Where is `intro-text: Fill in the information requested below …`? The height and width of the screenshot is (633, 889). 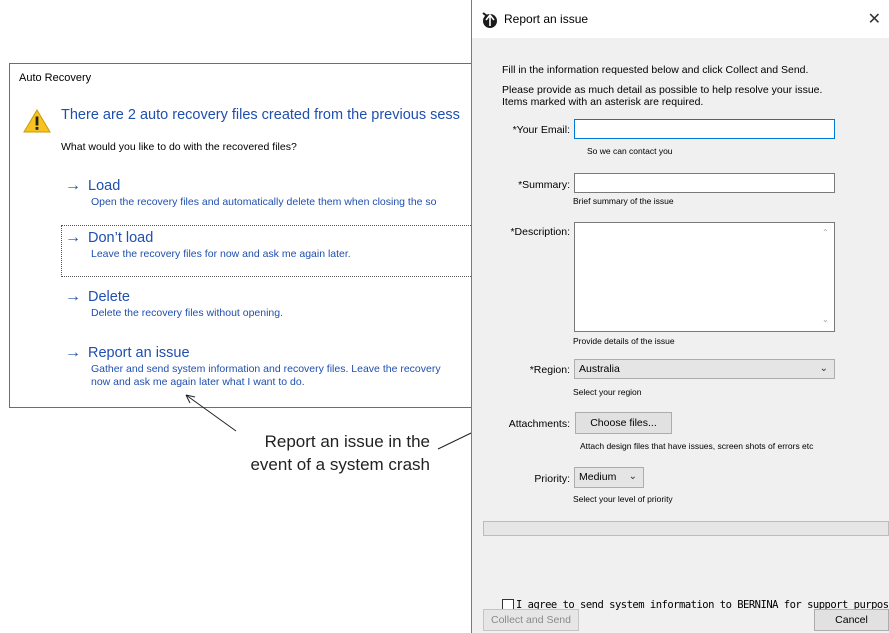 intro-text: Fill in the information requested below … is located at coordinates (655, 70).